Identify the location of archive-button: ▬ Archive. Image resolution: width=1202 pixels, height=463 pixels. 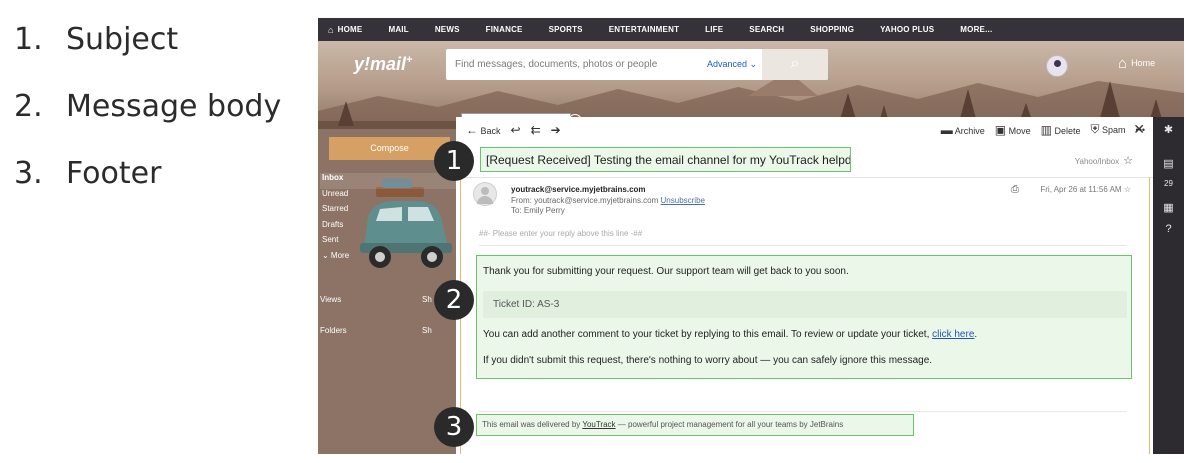
(963, 130).